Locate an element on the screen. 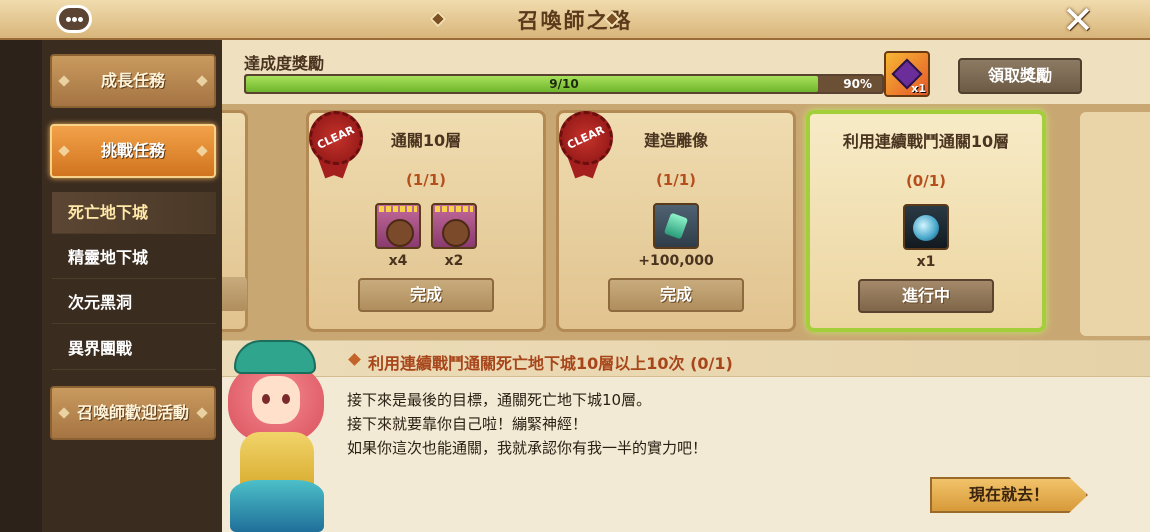 This screenshot has width=1150, height=532. dialogue-line: 接下來是最後的目標，通關死亡地下城10層。 is located at coordinates (499, 400).